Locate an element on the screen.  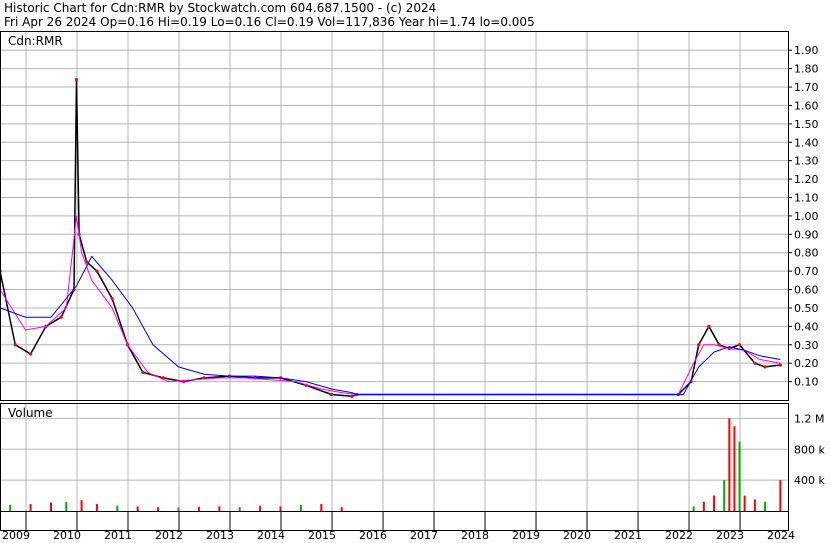
y-tick-label: 1.50 is located at coordinates (806, 124).